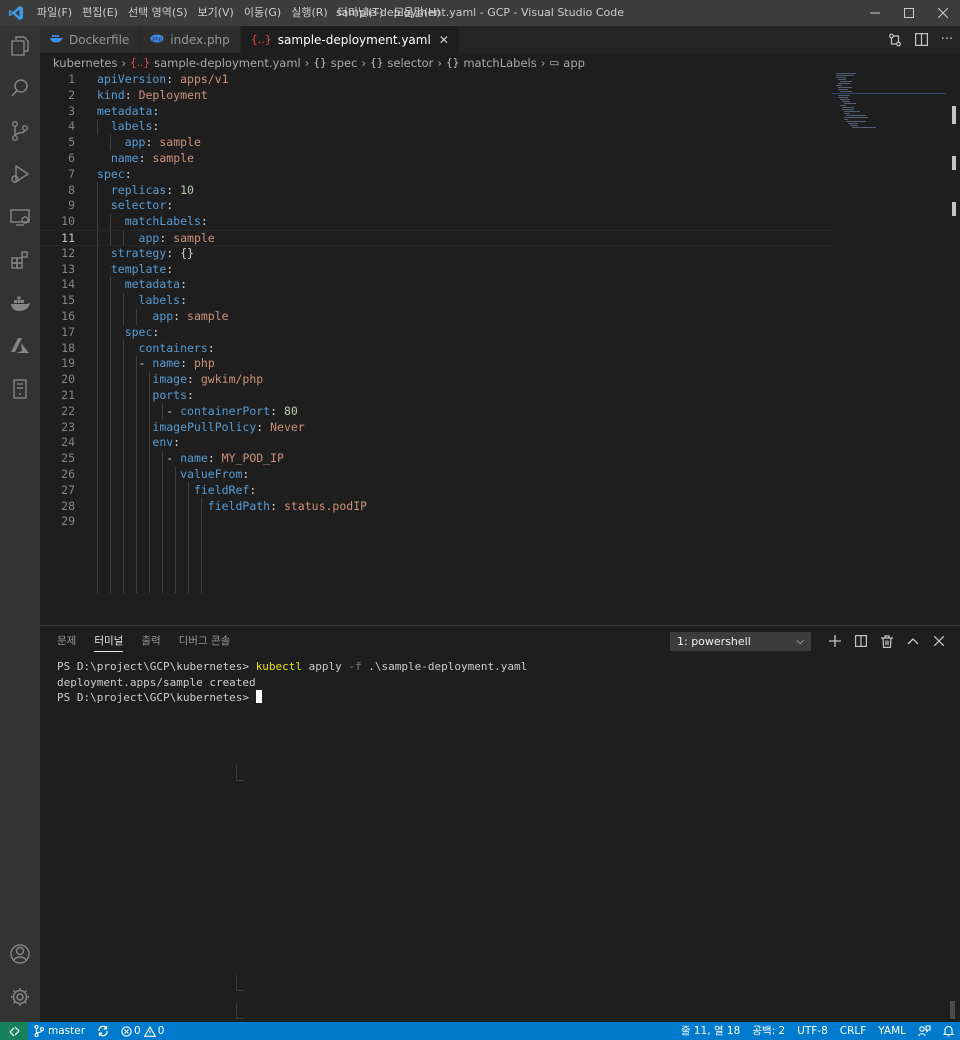 The width and height of the screenshot is (960, 1040). I want to click on code-line: 22 - containerPort: 80, so click(179, 410).